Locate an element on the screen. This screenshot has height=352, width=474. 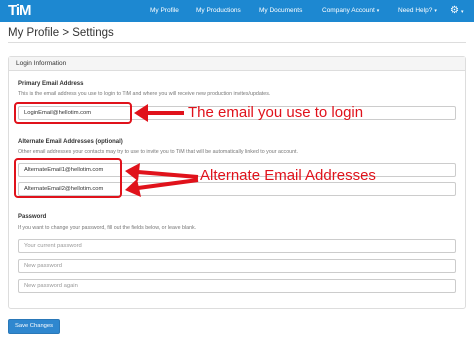
alternate-annotation-text: Alternate Email Addresses is located at coordinates (288, 175).